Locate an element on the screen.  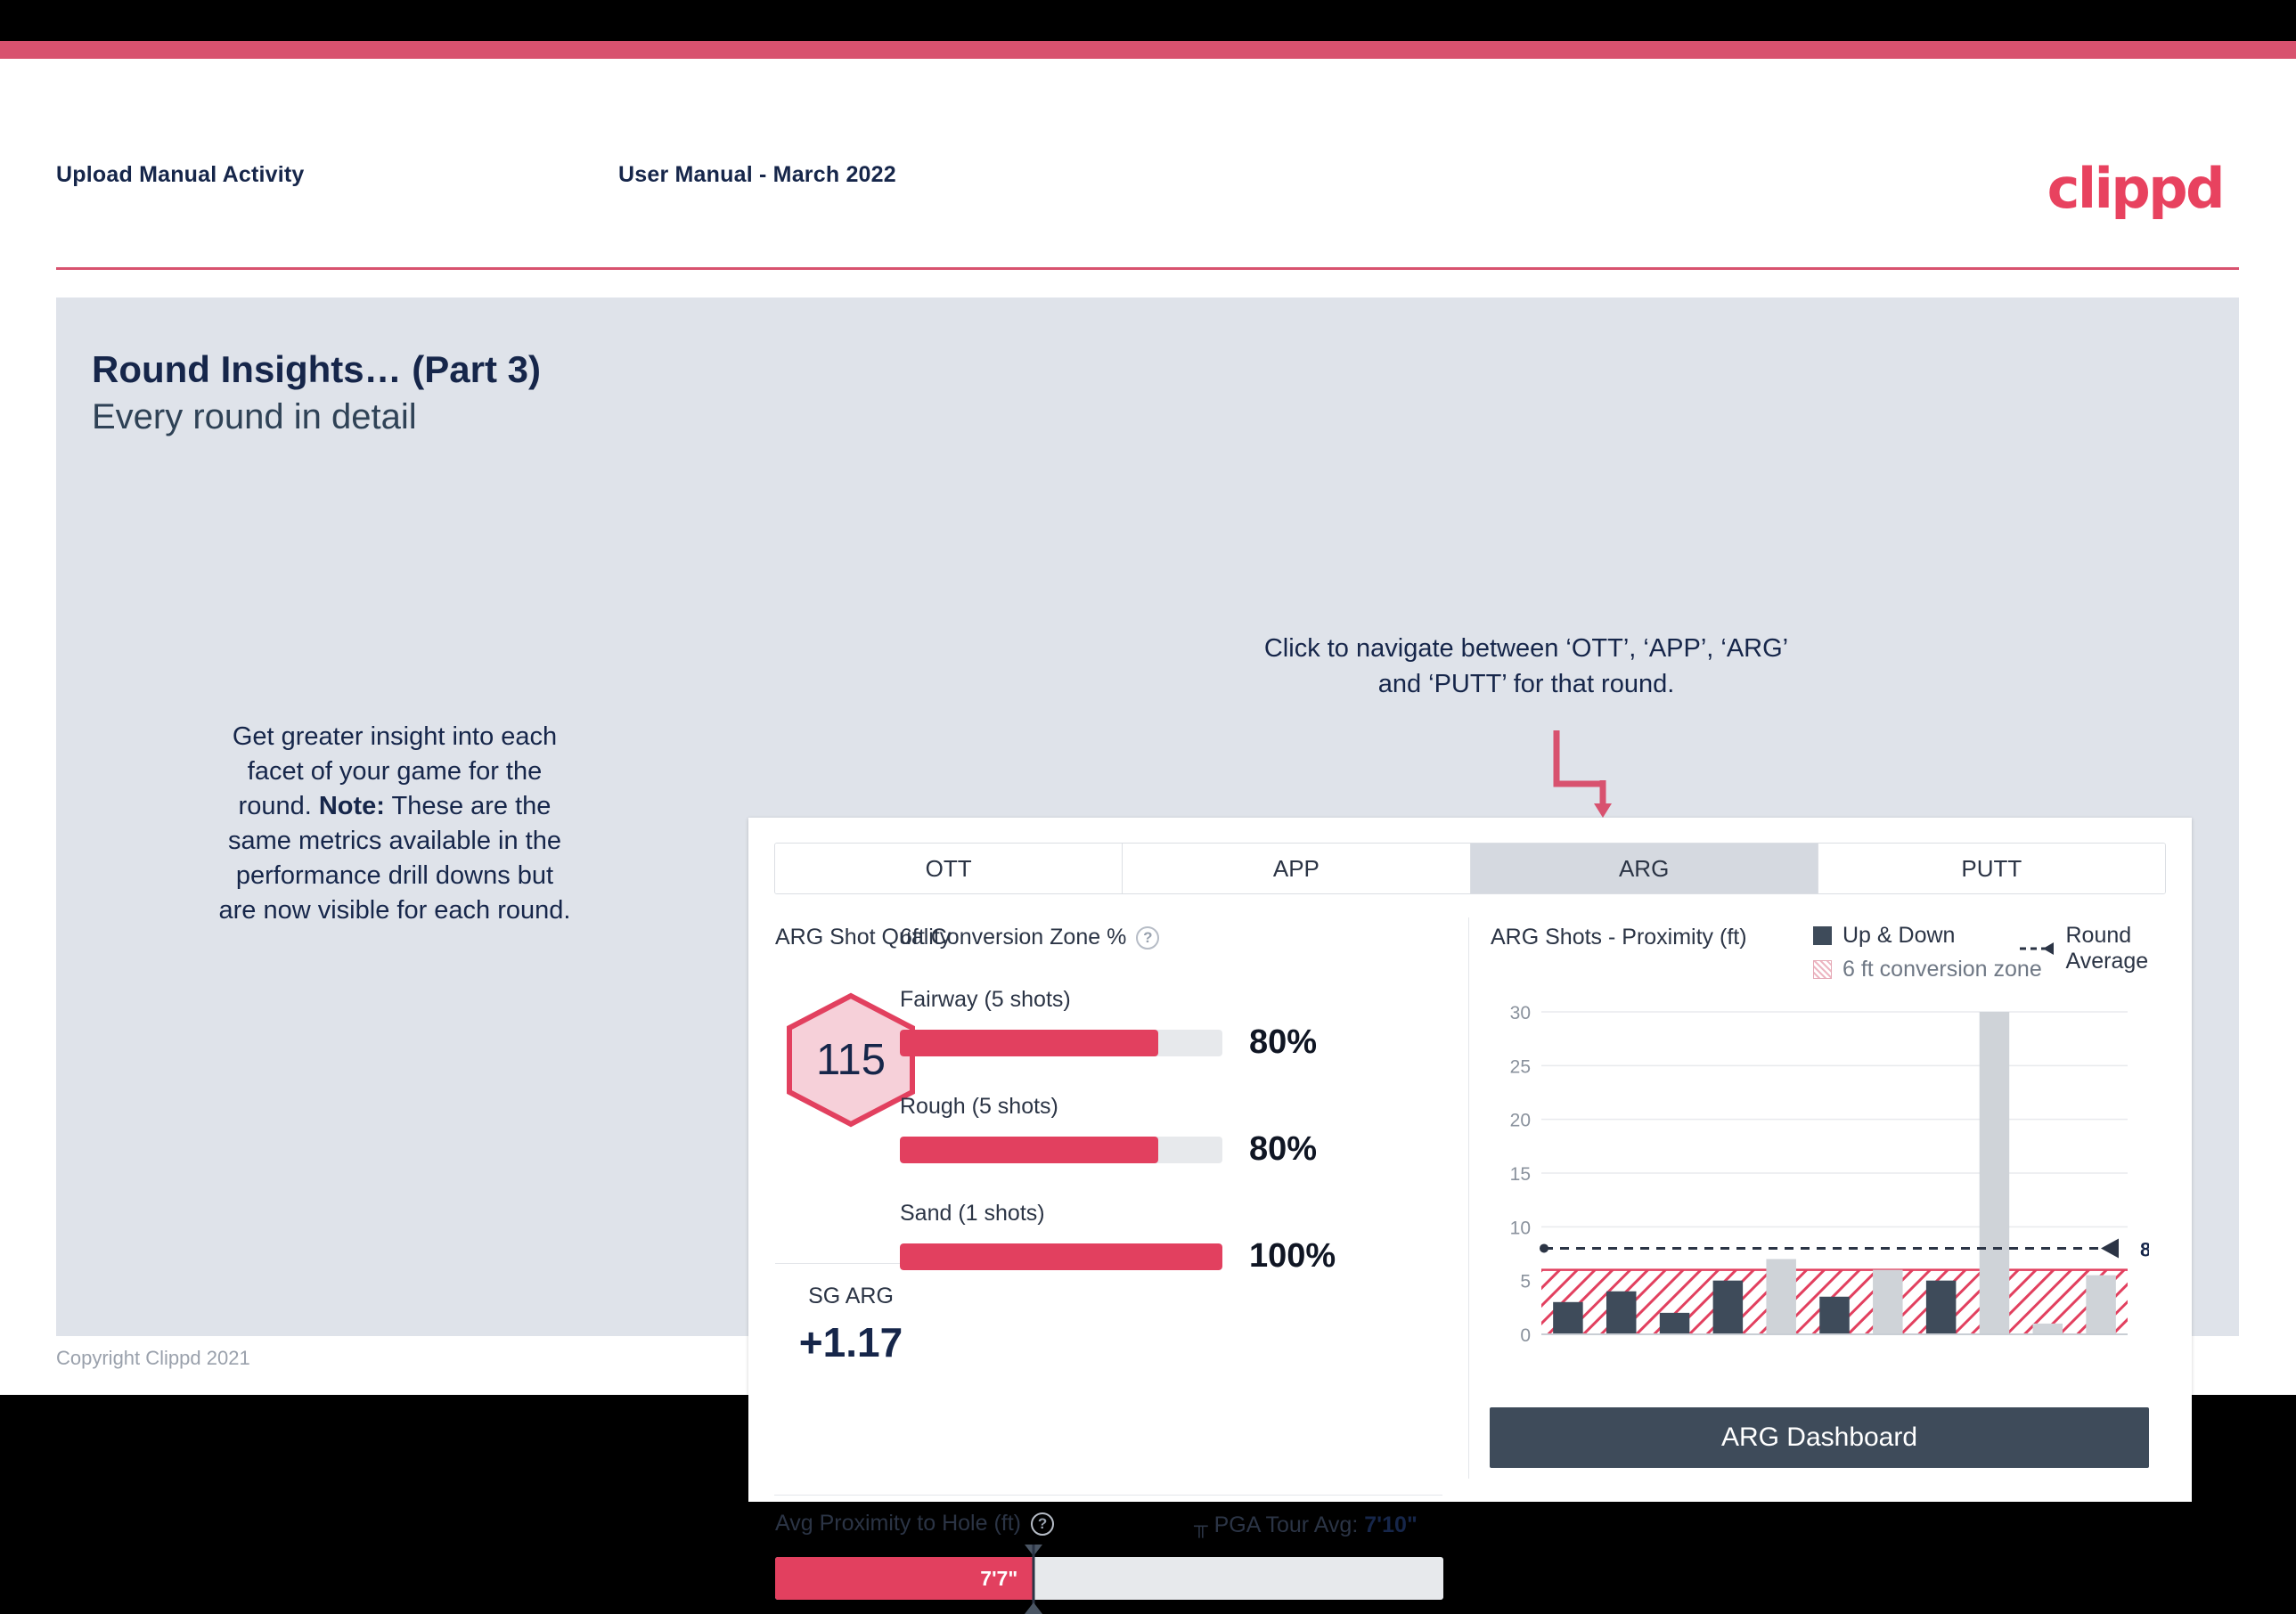
svg-text: 30 is located at coordinates (1520, 1013).